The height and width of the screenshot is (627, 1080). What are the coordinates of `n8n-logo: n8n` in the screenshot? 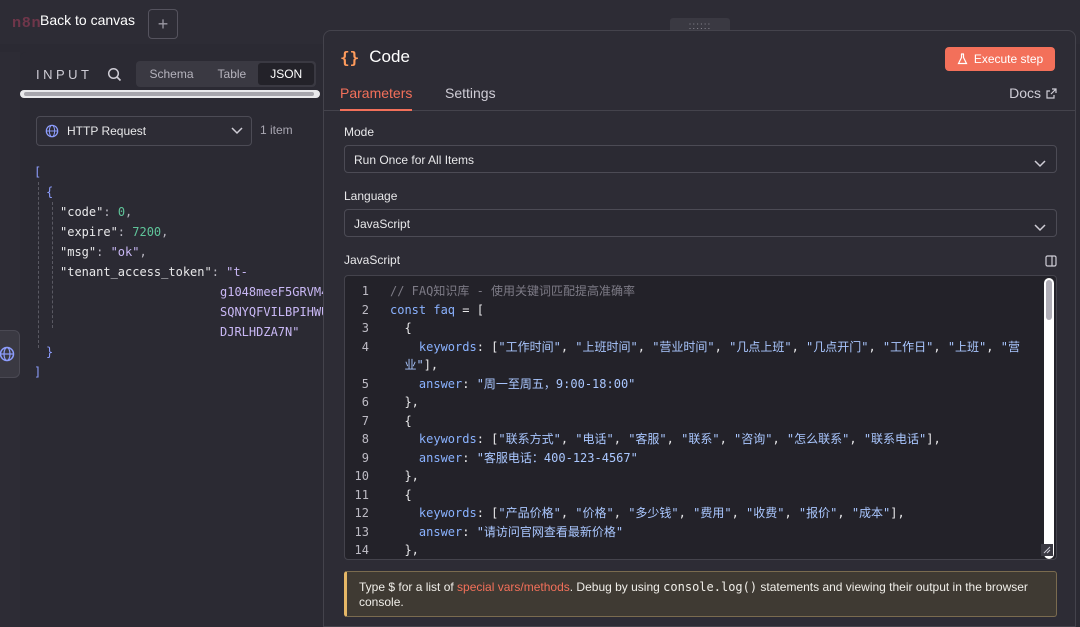 It's located at (27, 22).